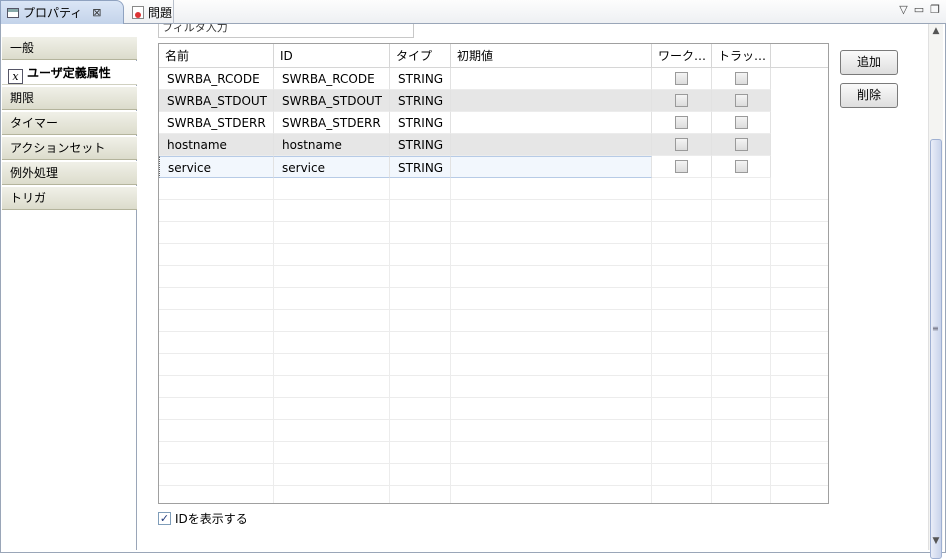  What do you see at coordinates (332, 79) in the screenshot?
I see `cell-id: SWRBA_RCODE` at bounding box center [332, 79].